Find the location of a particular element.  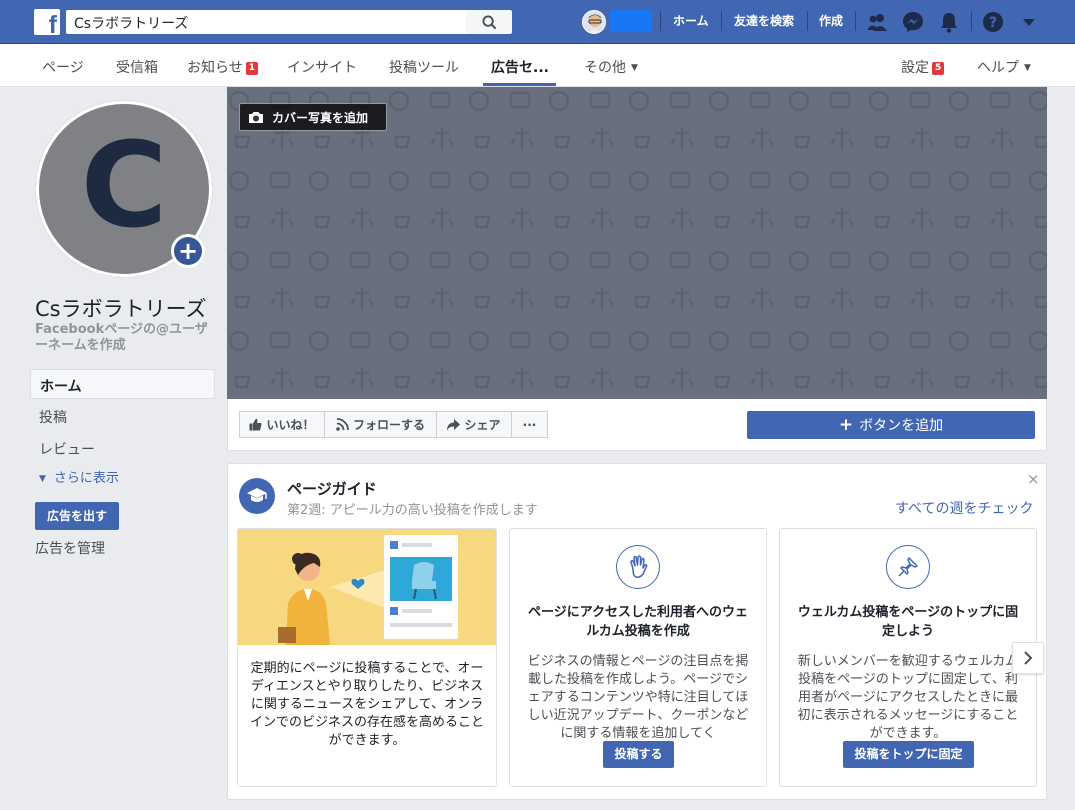

tab-help-label: ヘルプ is located at coordinates (998, 68).